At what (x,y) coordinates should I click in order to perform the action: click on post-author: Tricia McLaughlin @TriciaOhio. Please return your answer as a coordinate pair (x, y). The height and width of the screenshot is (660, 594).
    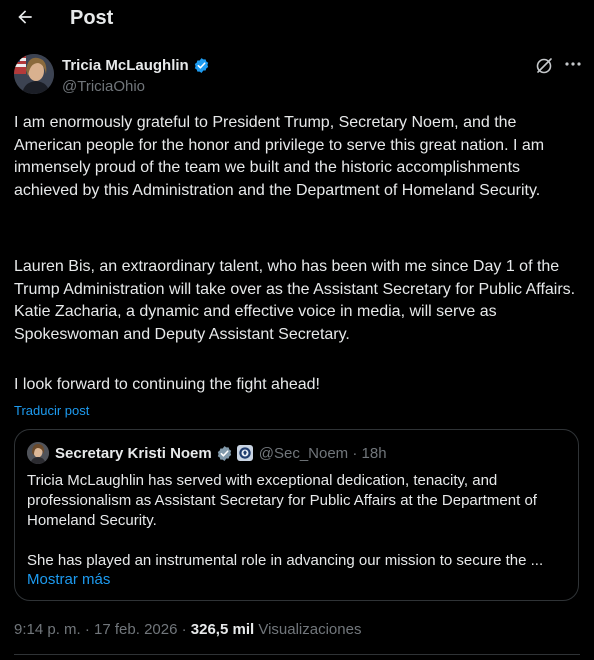
    Looking at the image, I should click on (297, 76).